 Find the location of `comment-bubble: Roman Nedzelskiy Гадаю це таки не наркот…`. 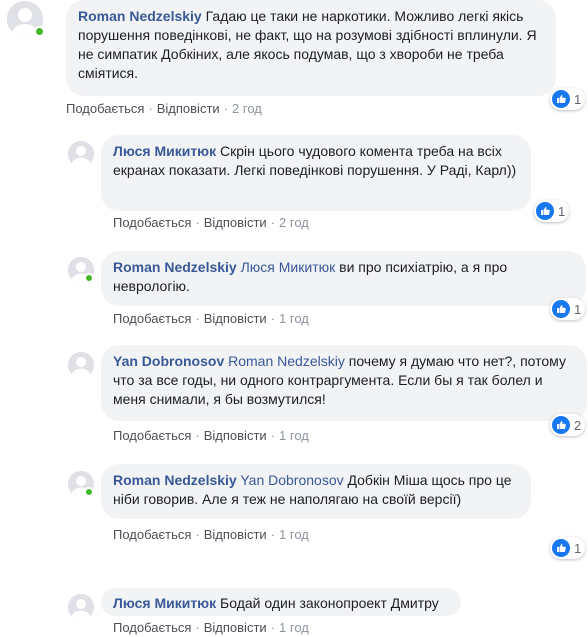

comment-bubble: Roman Nedzelskiy Гадаю це таки не наркот… is located at coordinates (311, 48).